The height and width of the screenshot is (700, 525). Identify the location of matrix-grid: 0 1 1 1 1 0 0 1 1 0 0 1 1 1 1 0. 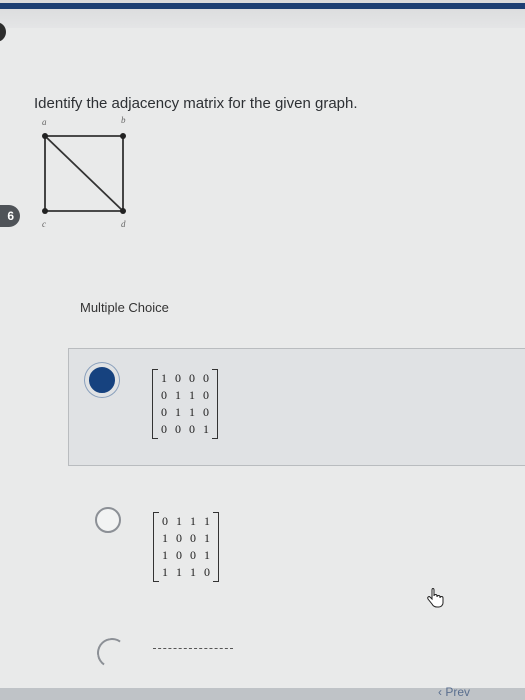
(186, 547).